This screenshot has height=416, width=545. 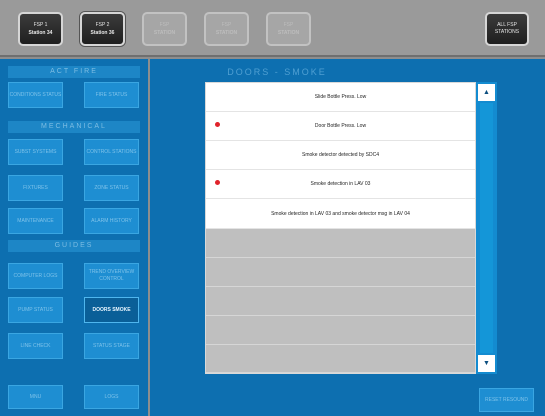 I want to click on fixtures-button: FIXTURES, so click(x=35, y=188).